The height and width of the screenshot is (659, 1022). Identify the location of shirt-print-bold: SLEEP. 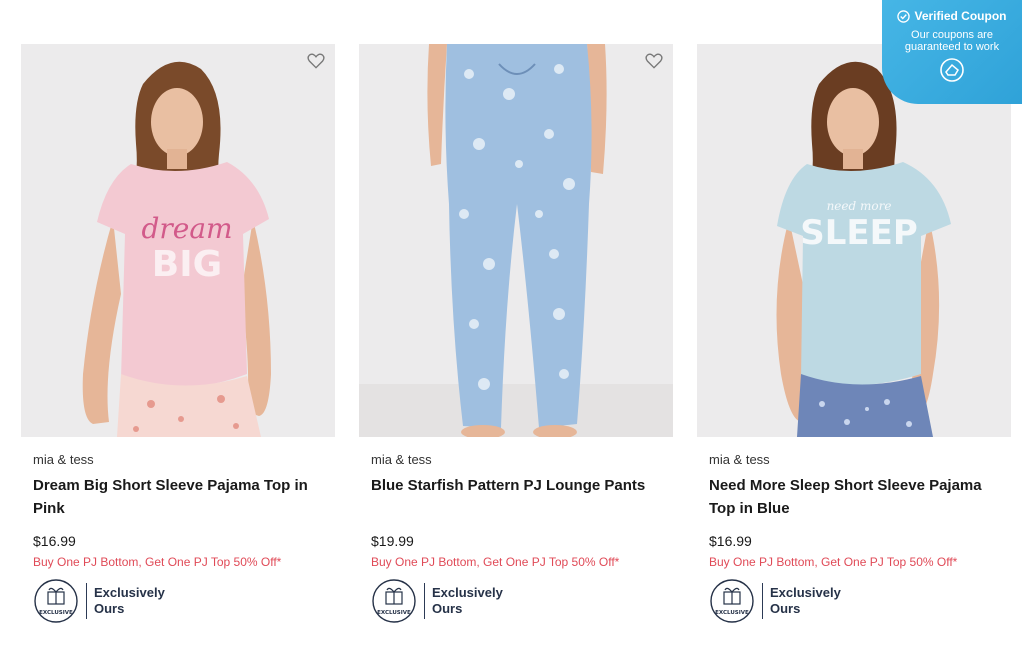
(859, 233).